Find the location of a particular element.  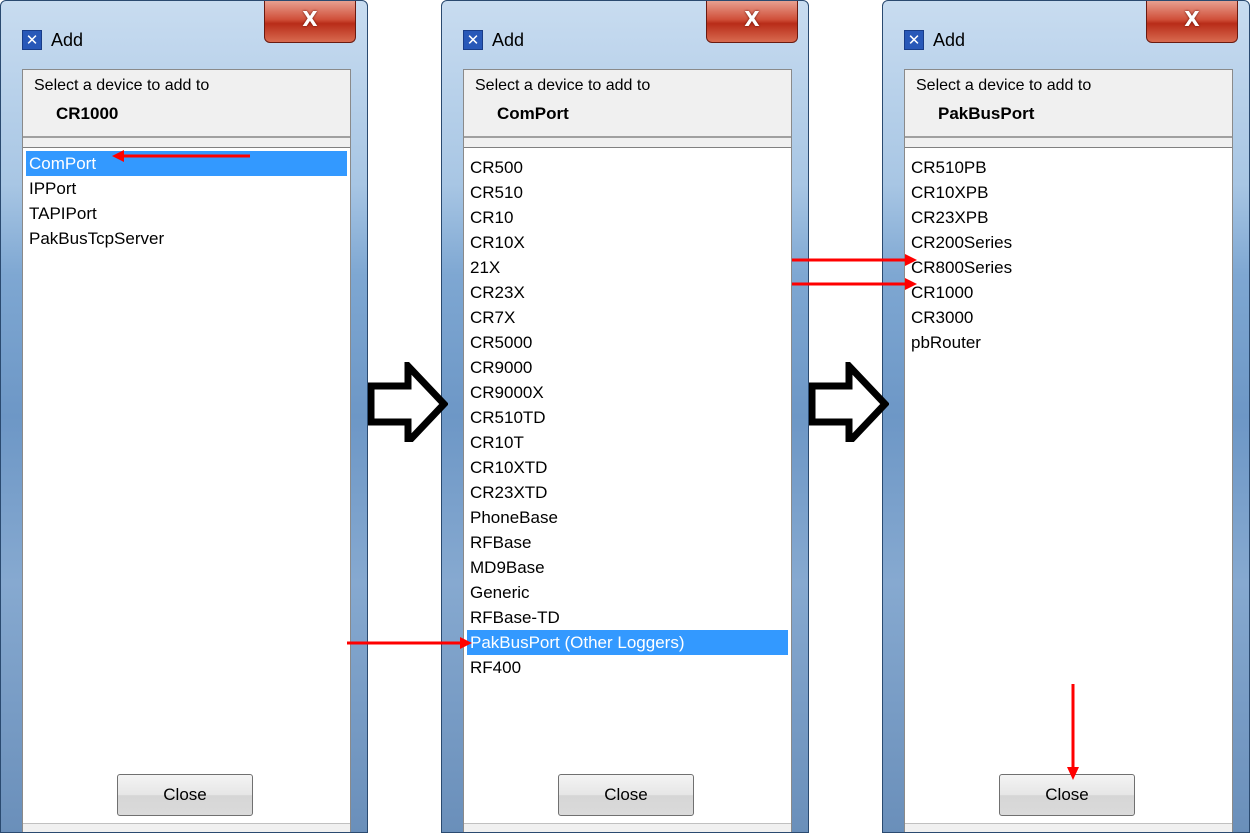

list-item: Generic is located at coordinates (627, 592).